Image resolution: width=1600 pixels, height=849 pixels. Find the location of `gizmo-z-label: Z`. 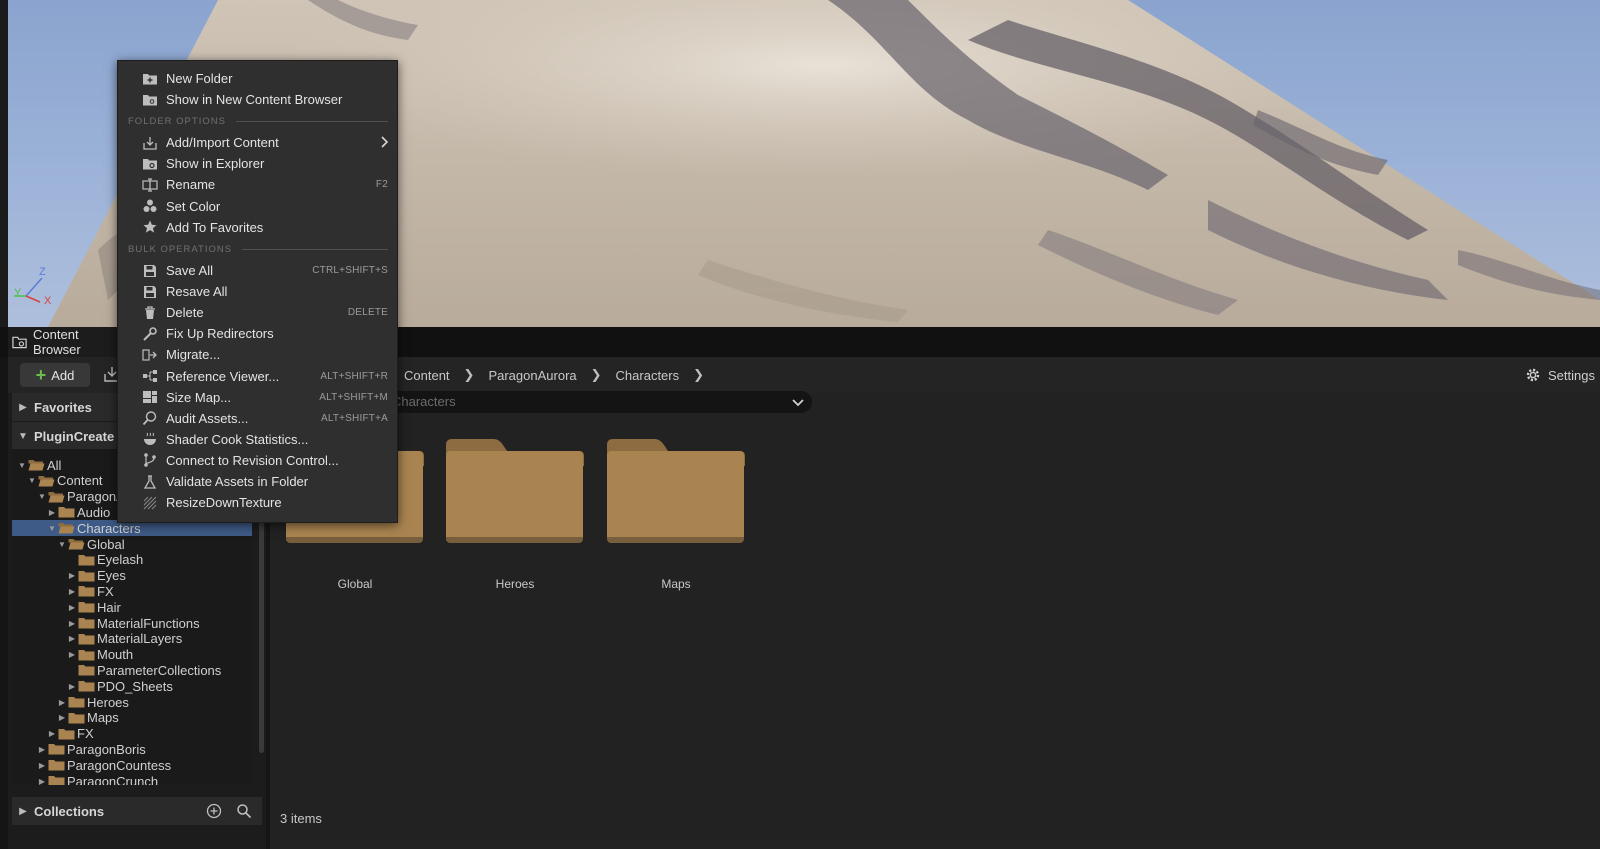

gizmo-z-label: Z is located at coordinates (42, 272).